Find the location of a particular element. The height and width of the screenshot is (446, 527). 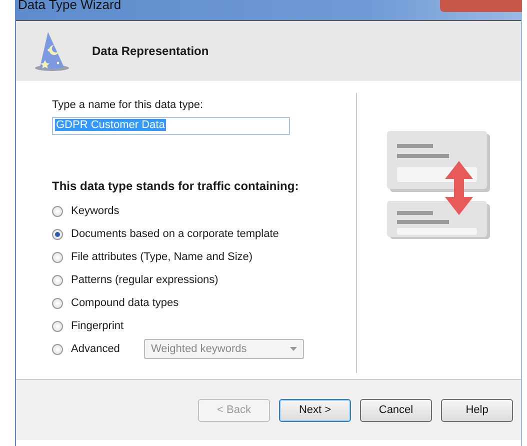

option-label: Compound data types is located at coordinates (125, 303).